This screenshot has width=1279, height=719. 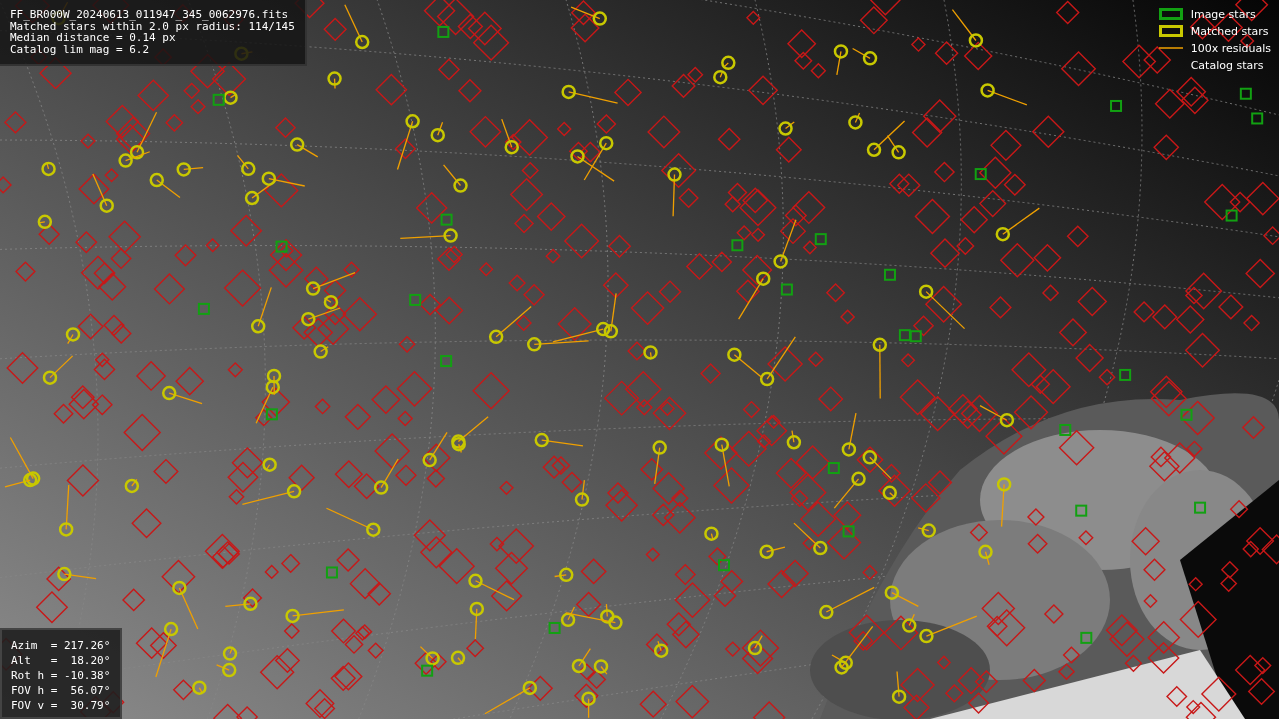 What do you see at coordinates (61, 660) in the screenshot?
I see `pointing-text: Alt = 18.20°` at bounding box center [61, 660].